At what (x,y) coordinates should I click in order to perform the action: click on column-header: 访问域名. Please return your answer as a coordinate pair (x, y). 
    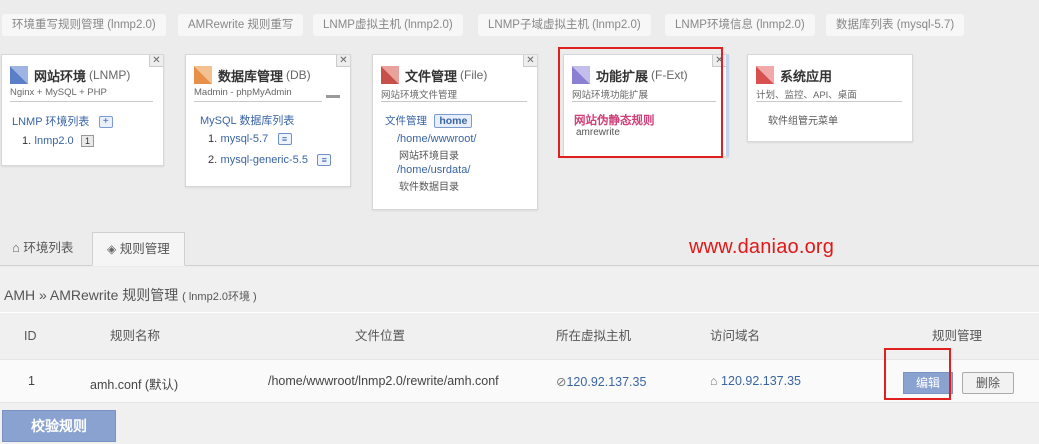
    Looking at the image, I should click on (735, 336).